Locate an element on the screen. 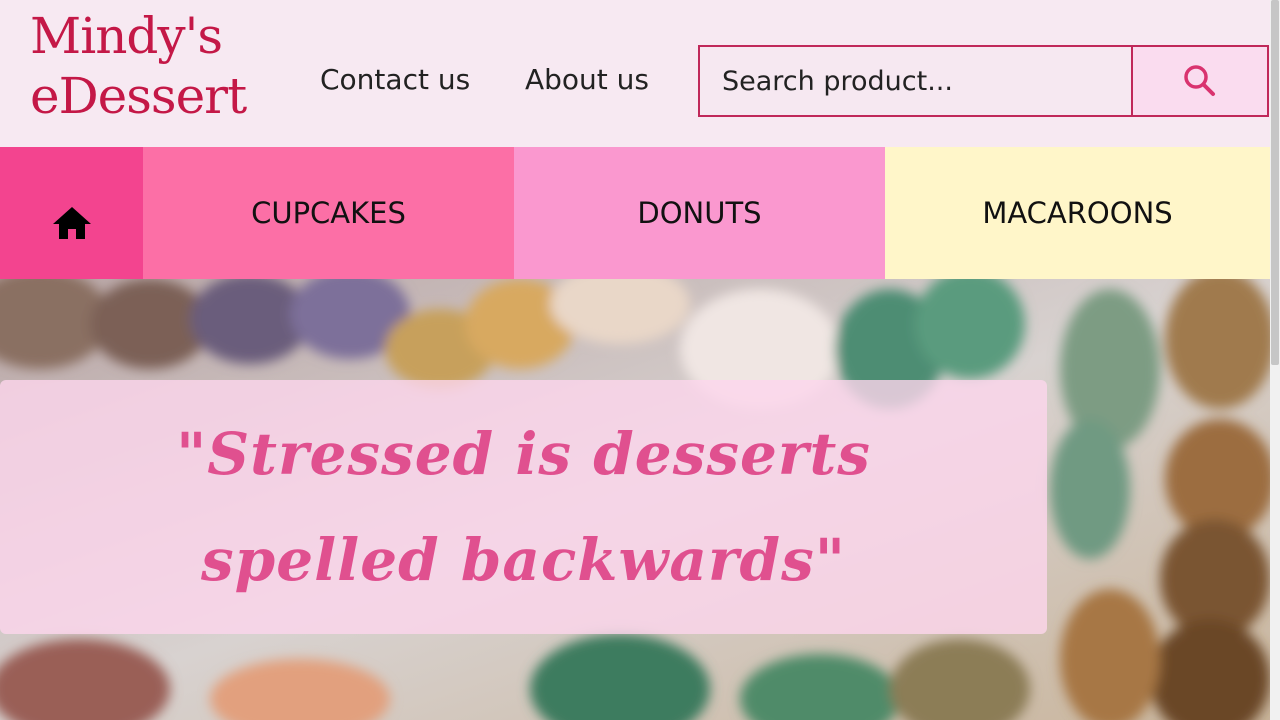 This screenshot has height=720, width=1280. nav-home is located at coordinates (71, 213).